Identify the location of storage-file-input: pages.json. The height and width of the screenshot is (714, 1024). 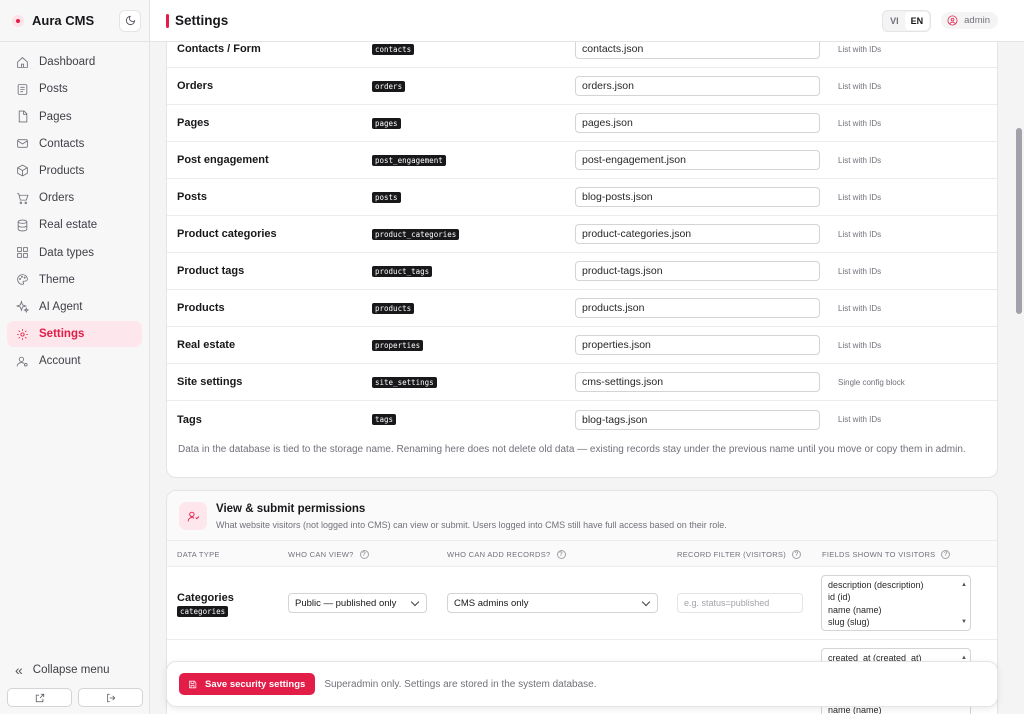
(697, 123).